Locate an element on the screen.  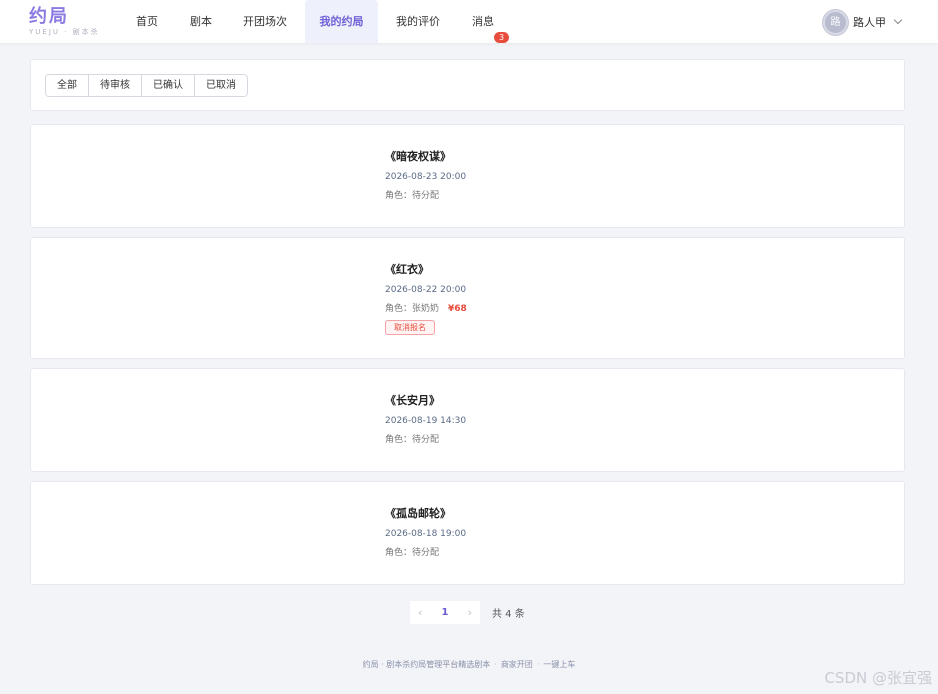
user-menu: 路 路人甲 is located at coordinates (863, 22).